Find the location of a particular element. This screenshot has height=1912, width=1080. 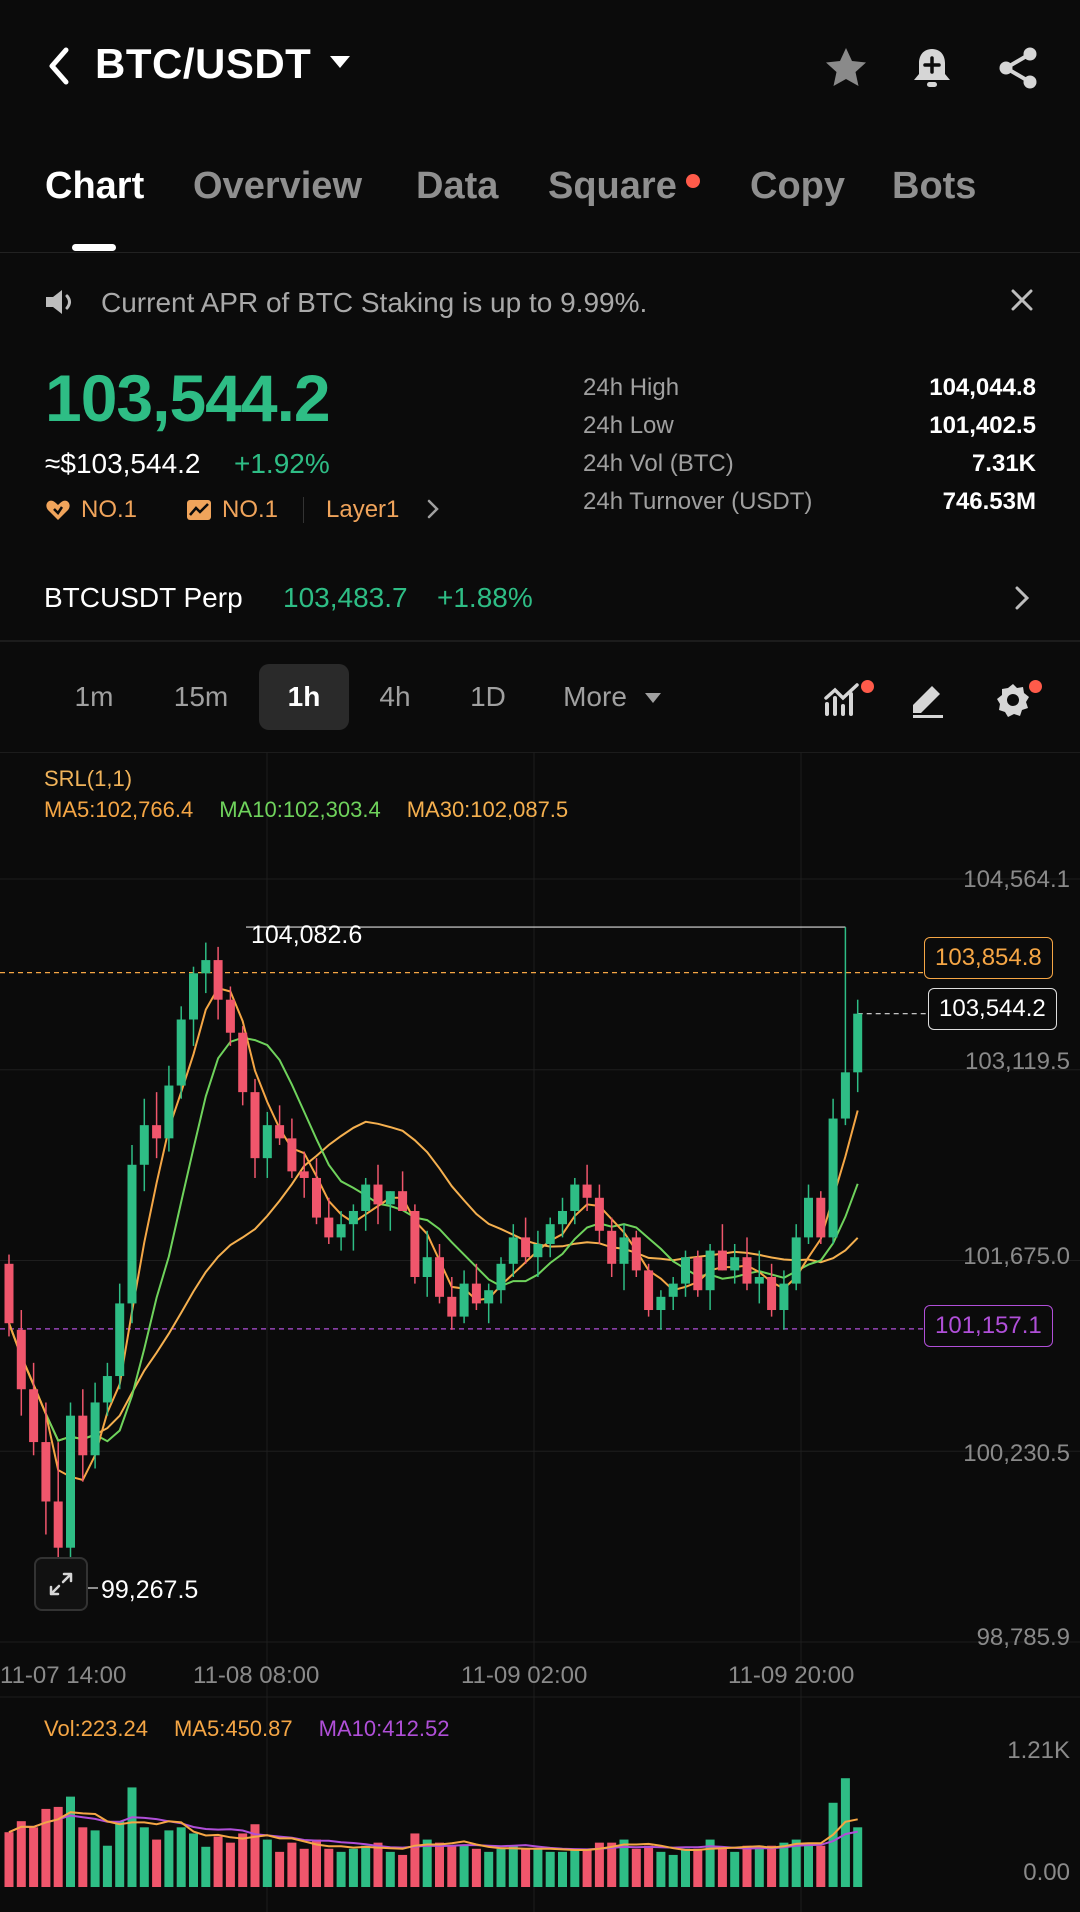

heart-flame-icon is located at coordinates (58, 510).